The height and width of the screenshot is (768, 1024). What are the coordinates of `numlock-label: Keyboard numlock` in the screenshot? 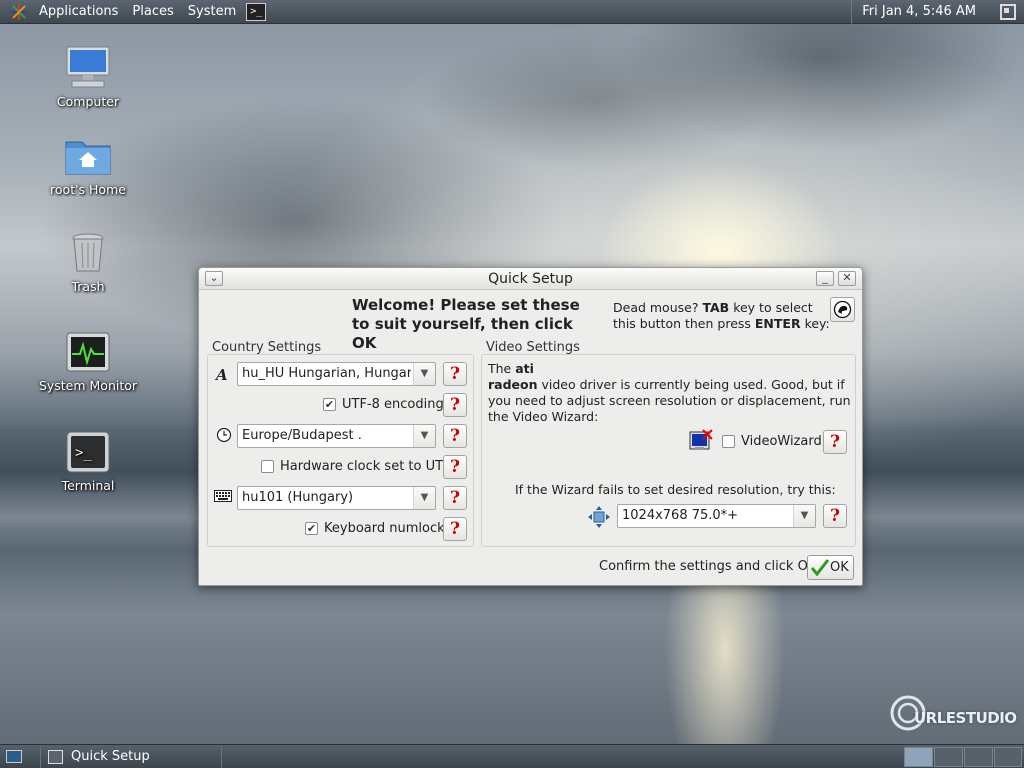 It's located at (384, 528).